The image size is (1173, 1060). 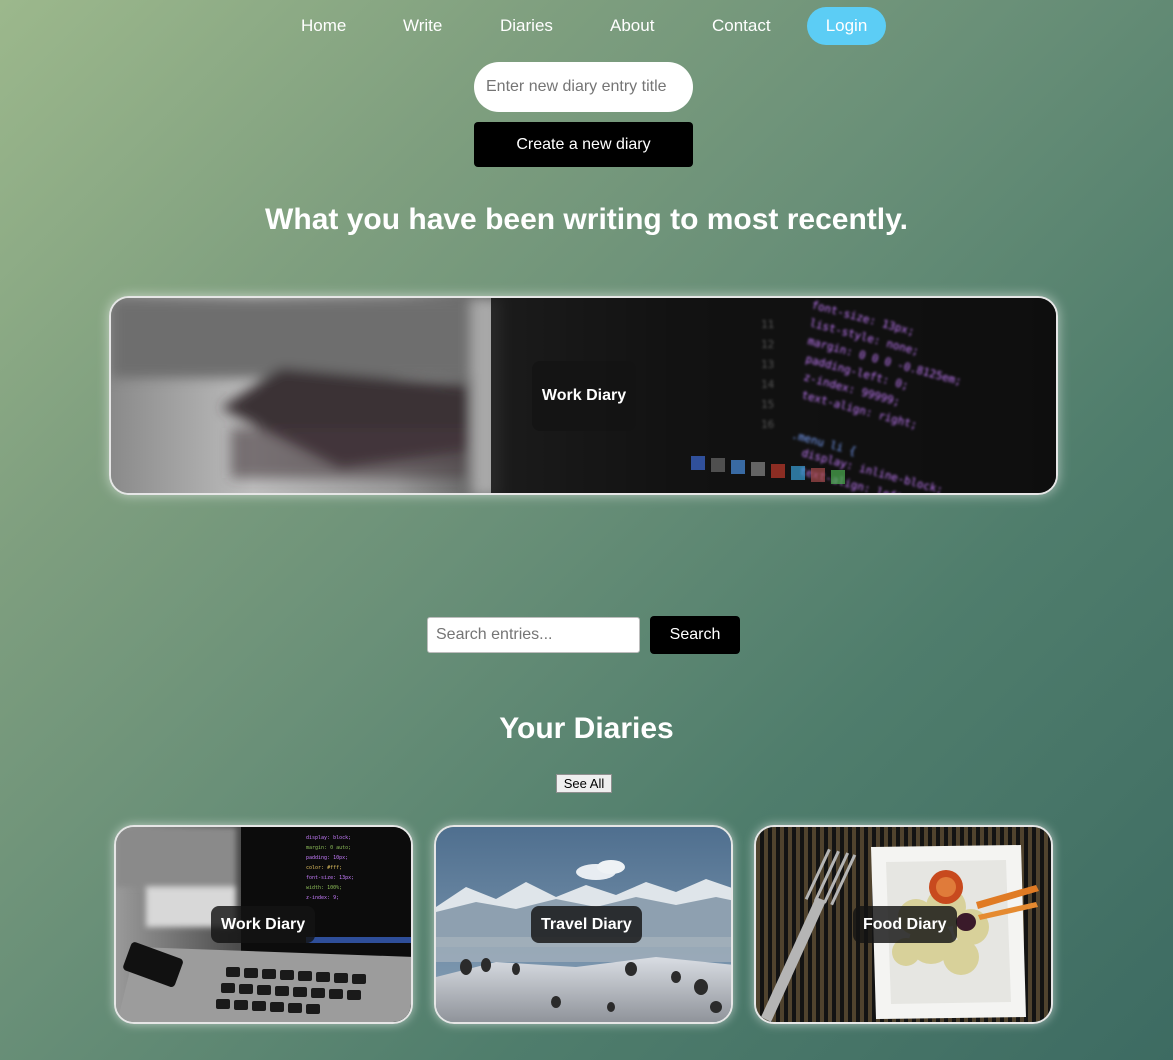 I want to click on diaries-heading: Your Diaries, so click(x=586, y=728).